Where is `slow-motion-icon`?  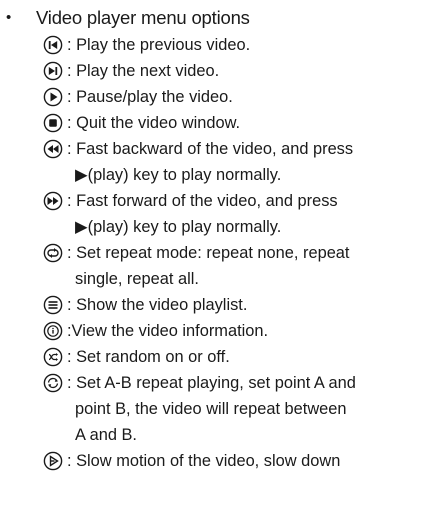 slow-motion-icon is located at coordinates (53, 461).